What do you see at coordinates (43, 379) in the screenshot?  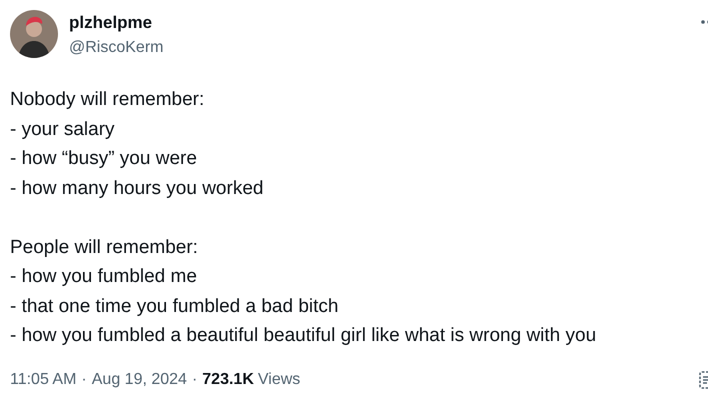 I see `timestamp-link: 11:05 AM` at bounding box center [43, 379].